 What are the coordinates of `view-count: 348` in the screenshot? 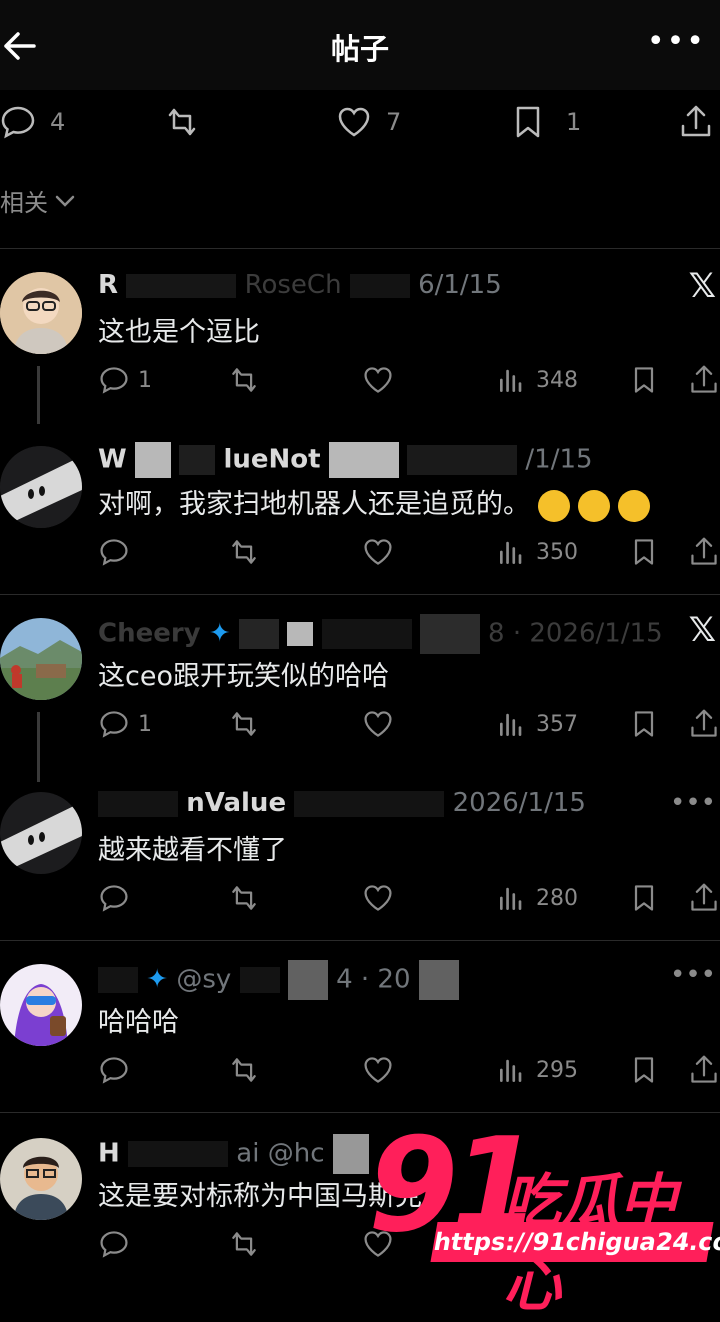 It's located at (557, 380).